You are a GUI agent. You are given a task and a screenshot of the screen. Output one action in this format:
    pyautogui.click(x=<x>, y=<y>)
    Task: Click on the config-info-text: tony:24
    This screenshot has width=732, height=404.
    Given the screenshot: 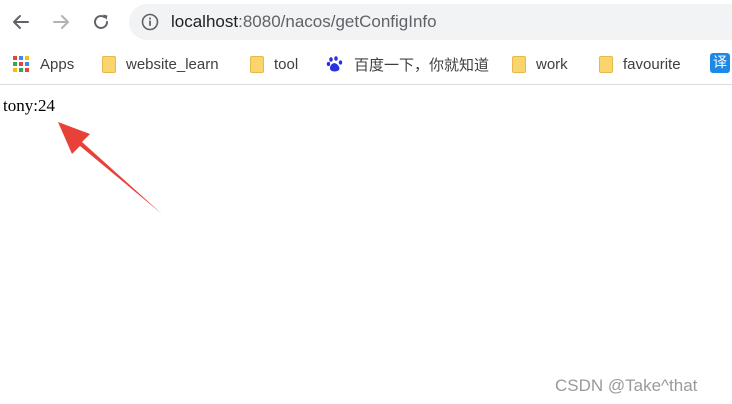 What is the action you would take?
    pyautogui.click(x=29, y=105)
    